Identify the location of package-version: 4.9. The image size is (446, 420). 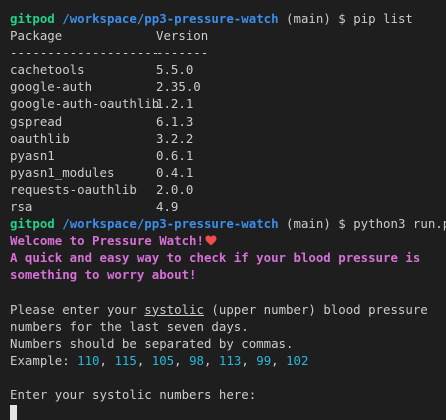
(167, 207).